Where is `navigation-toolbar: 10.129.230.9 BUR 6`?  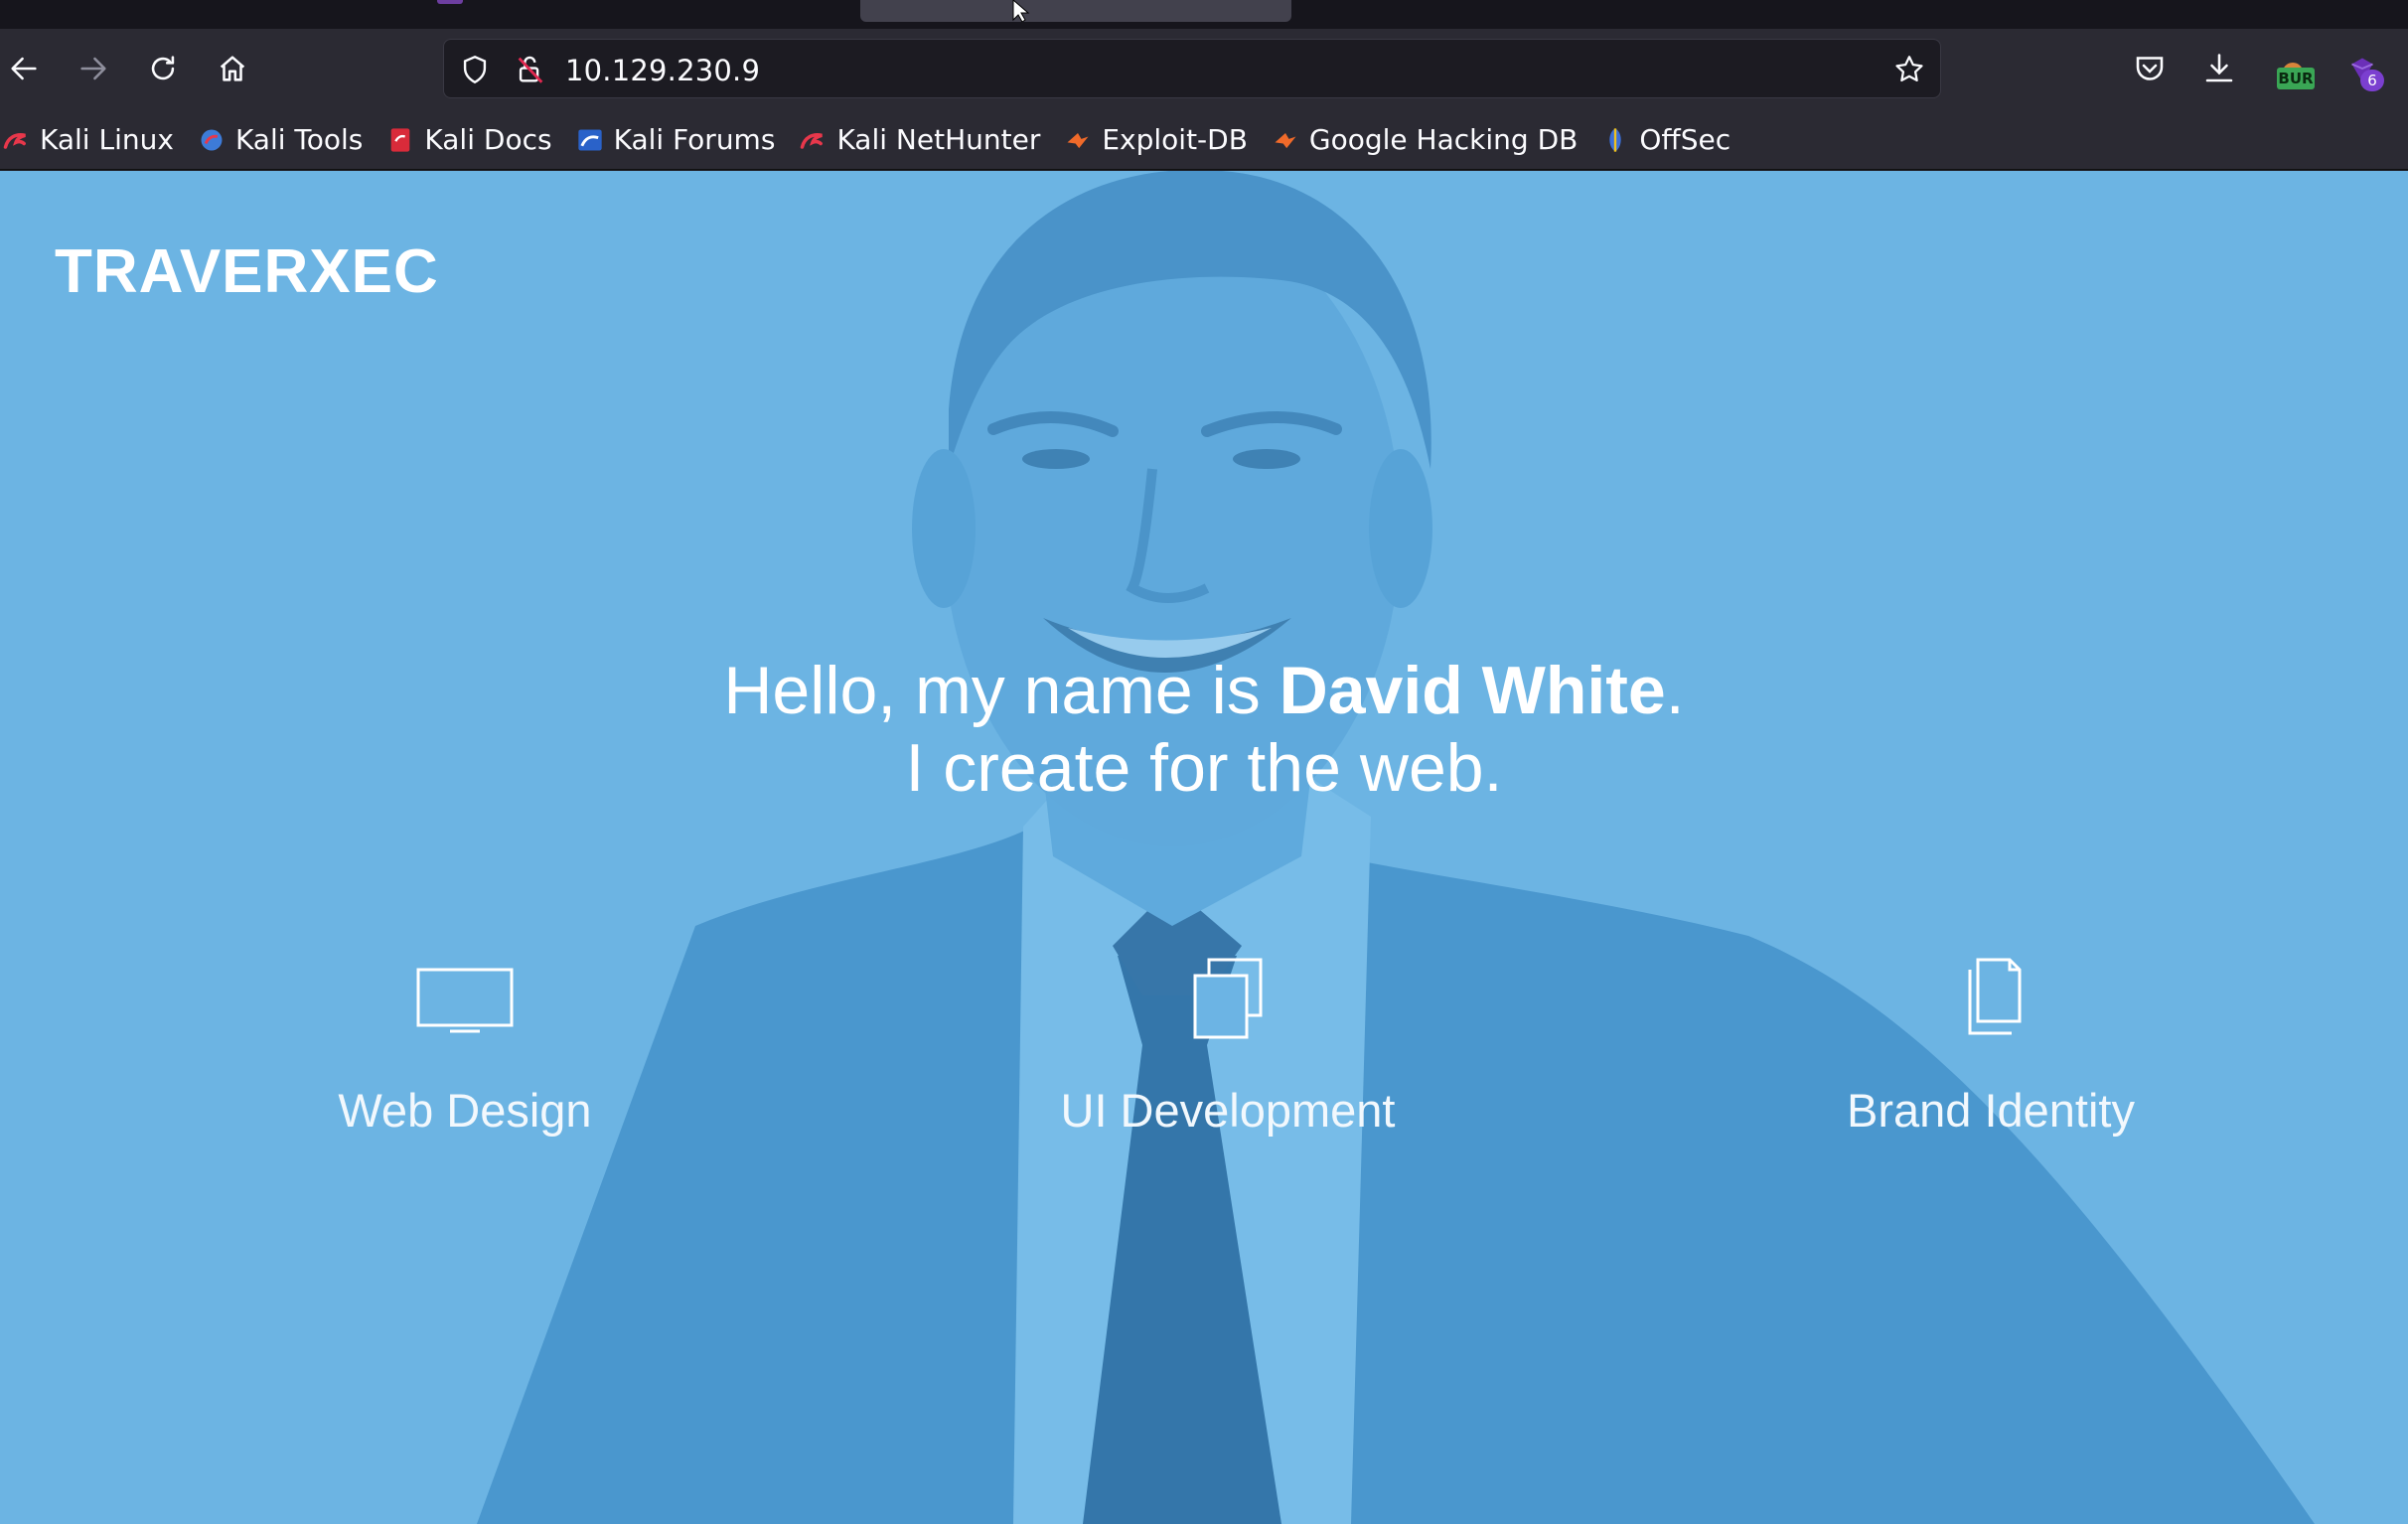 navigation-toolbar: 10.129.230.9 BUR 6 is located at coordinates (1204, 70).